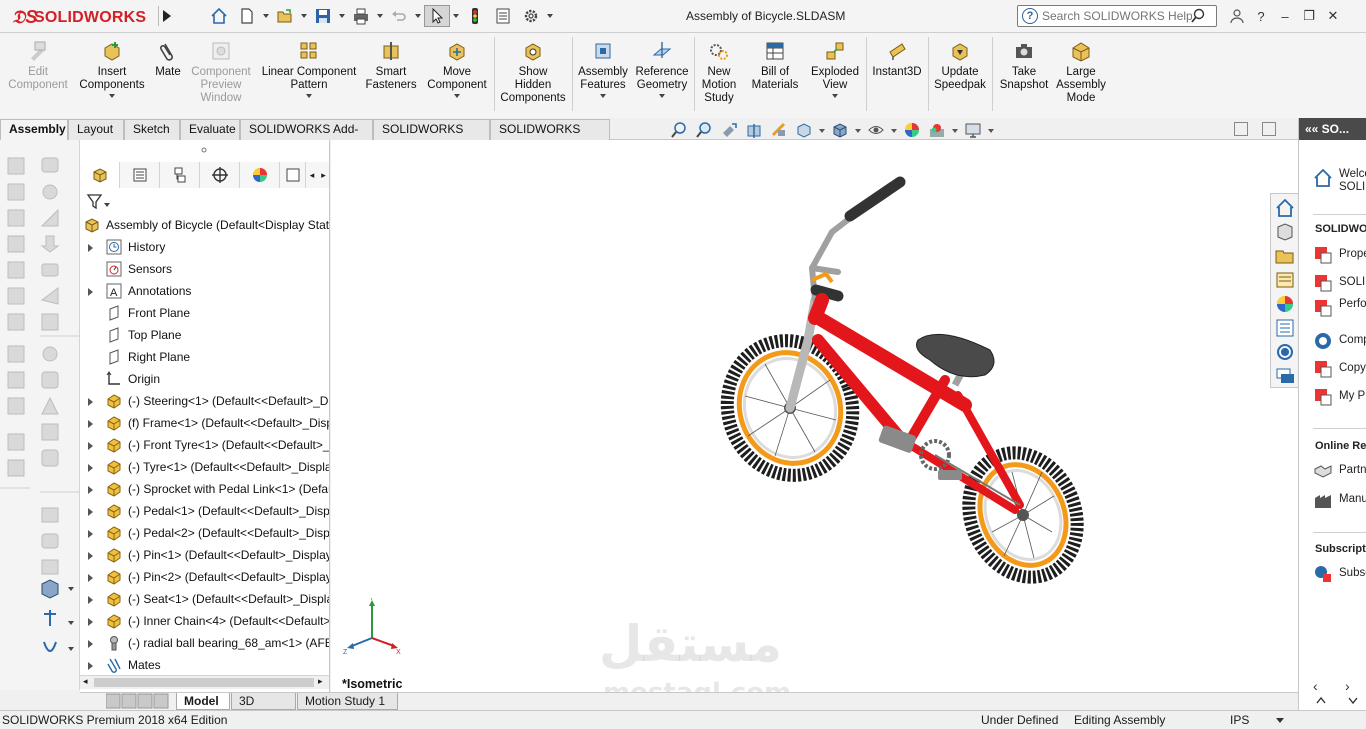 Image resolution: width=1366 pixels, height=729 pixels. What do you see at coordinates (180, 175) in the screenshot?
I see `tab-configuration-manager` at bounding box center [180, 175].